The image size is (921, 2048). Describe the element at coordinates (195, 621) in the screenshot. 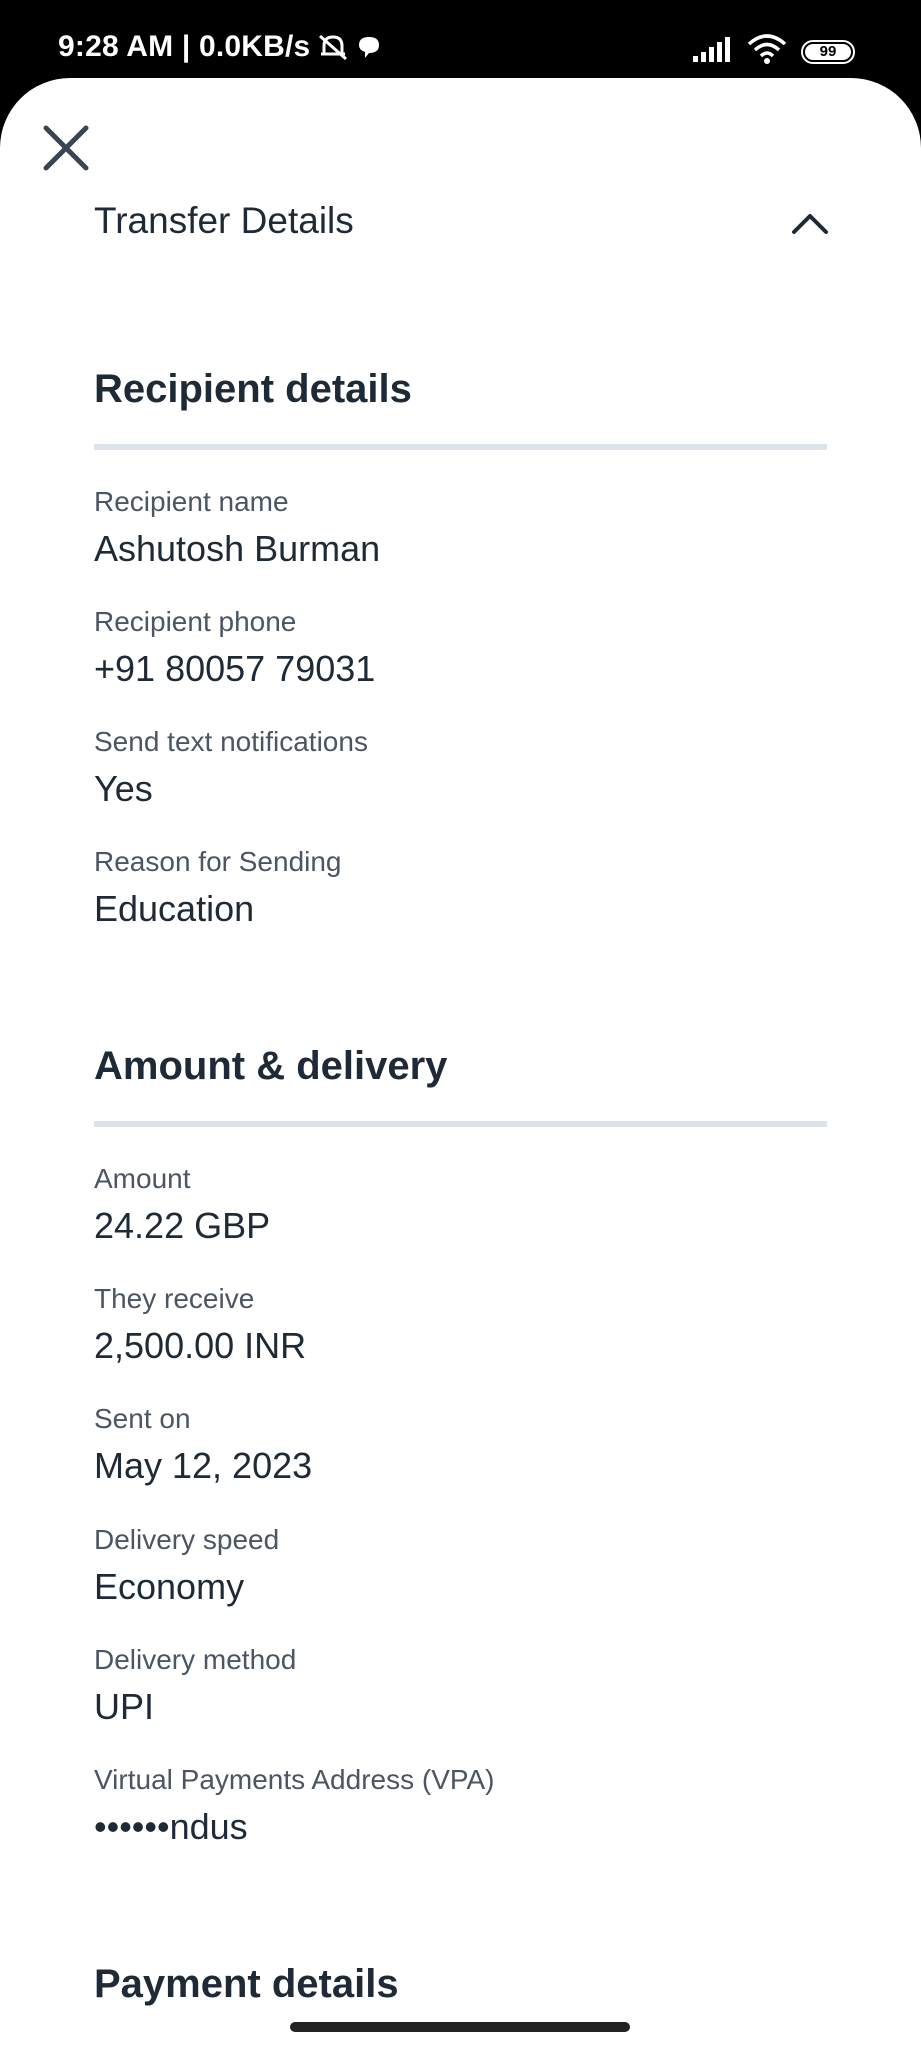

I see `field-label: Recipient phone` at that location.